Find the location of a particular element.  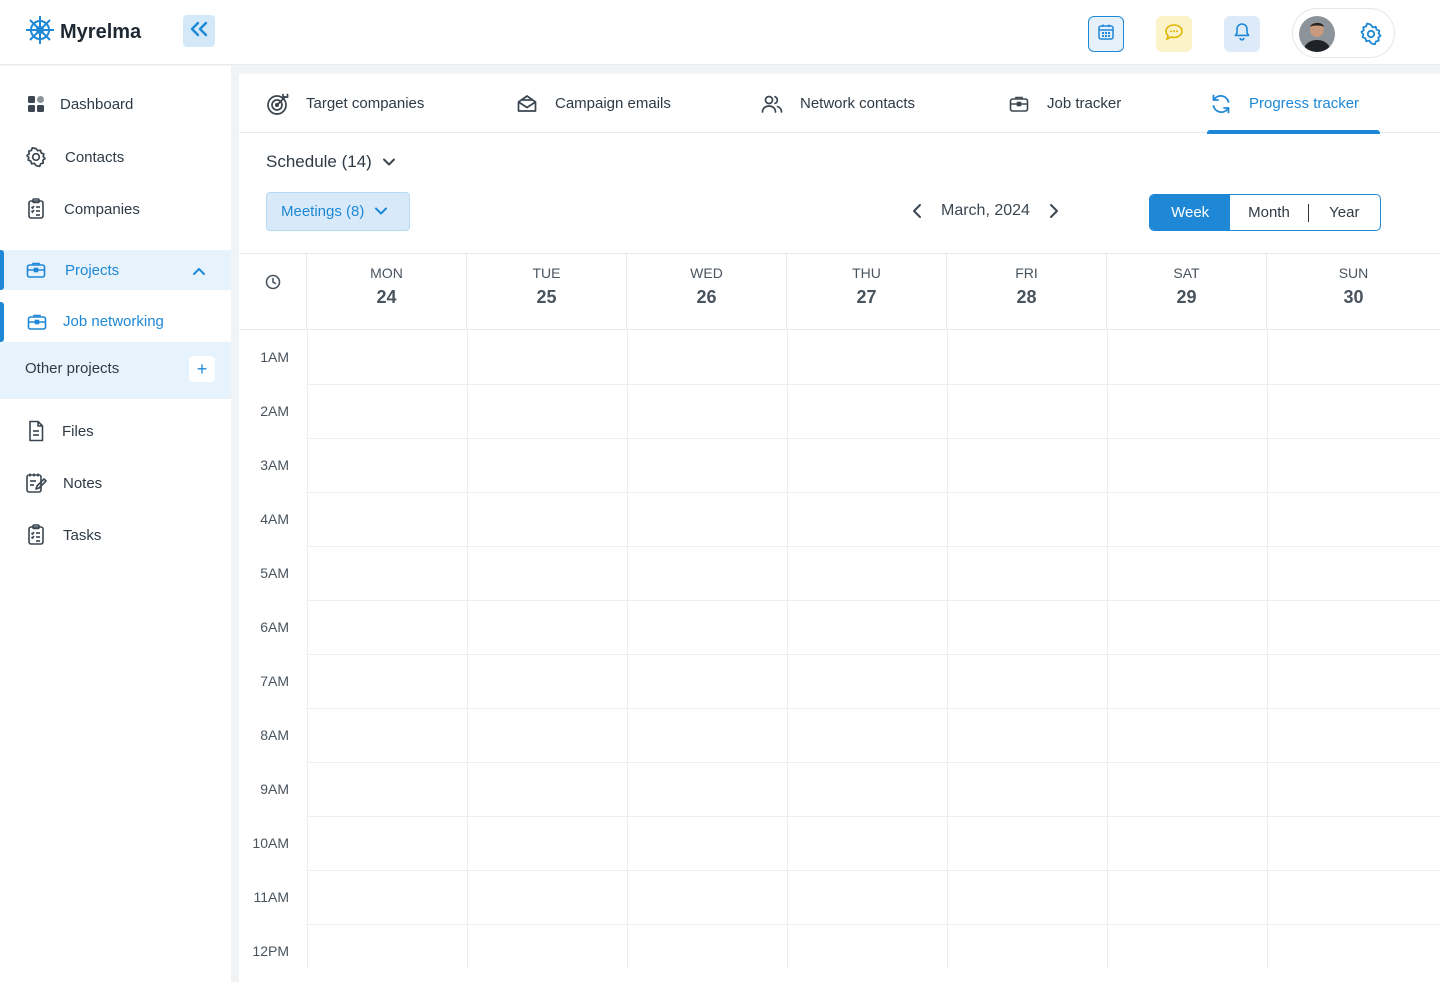

sidebar-item-label: Dashboard is located at coordinates (97, 104).